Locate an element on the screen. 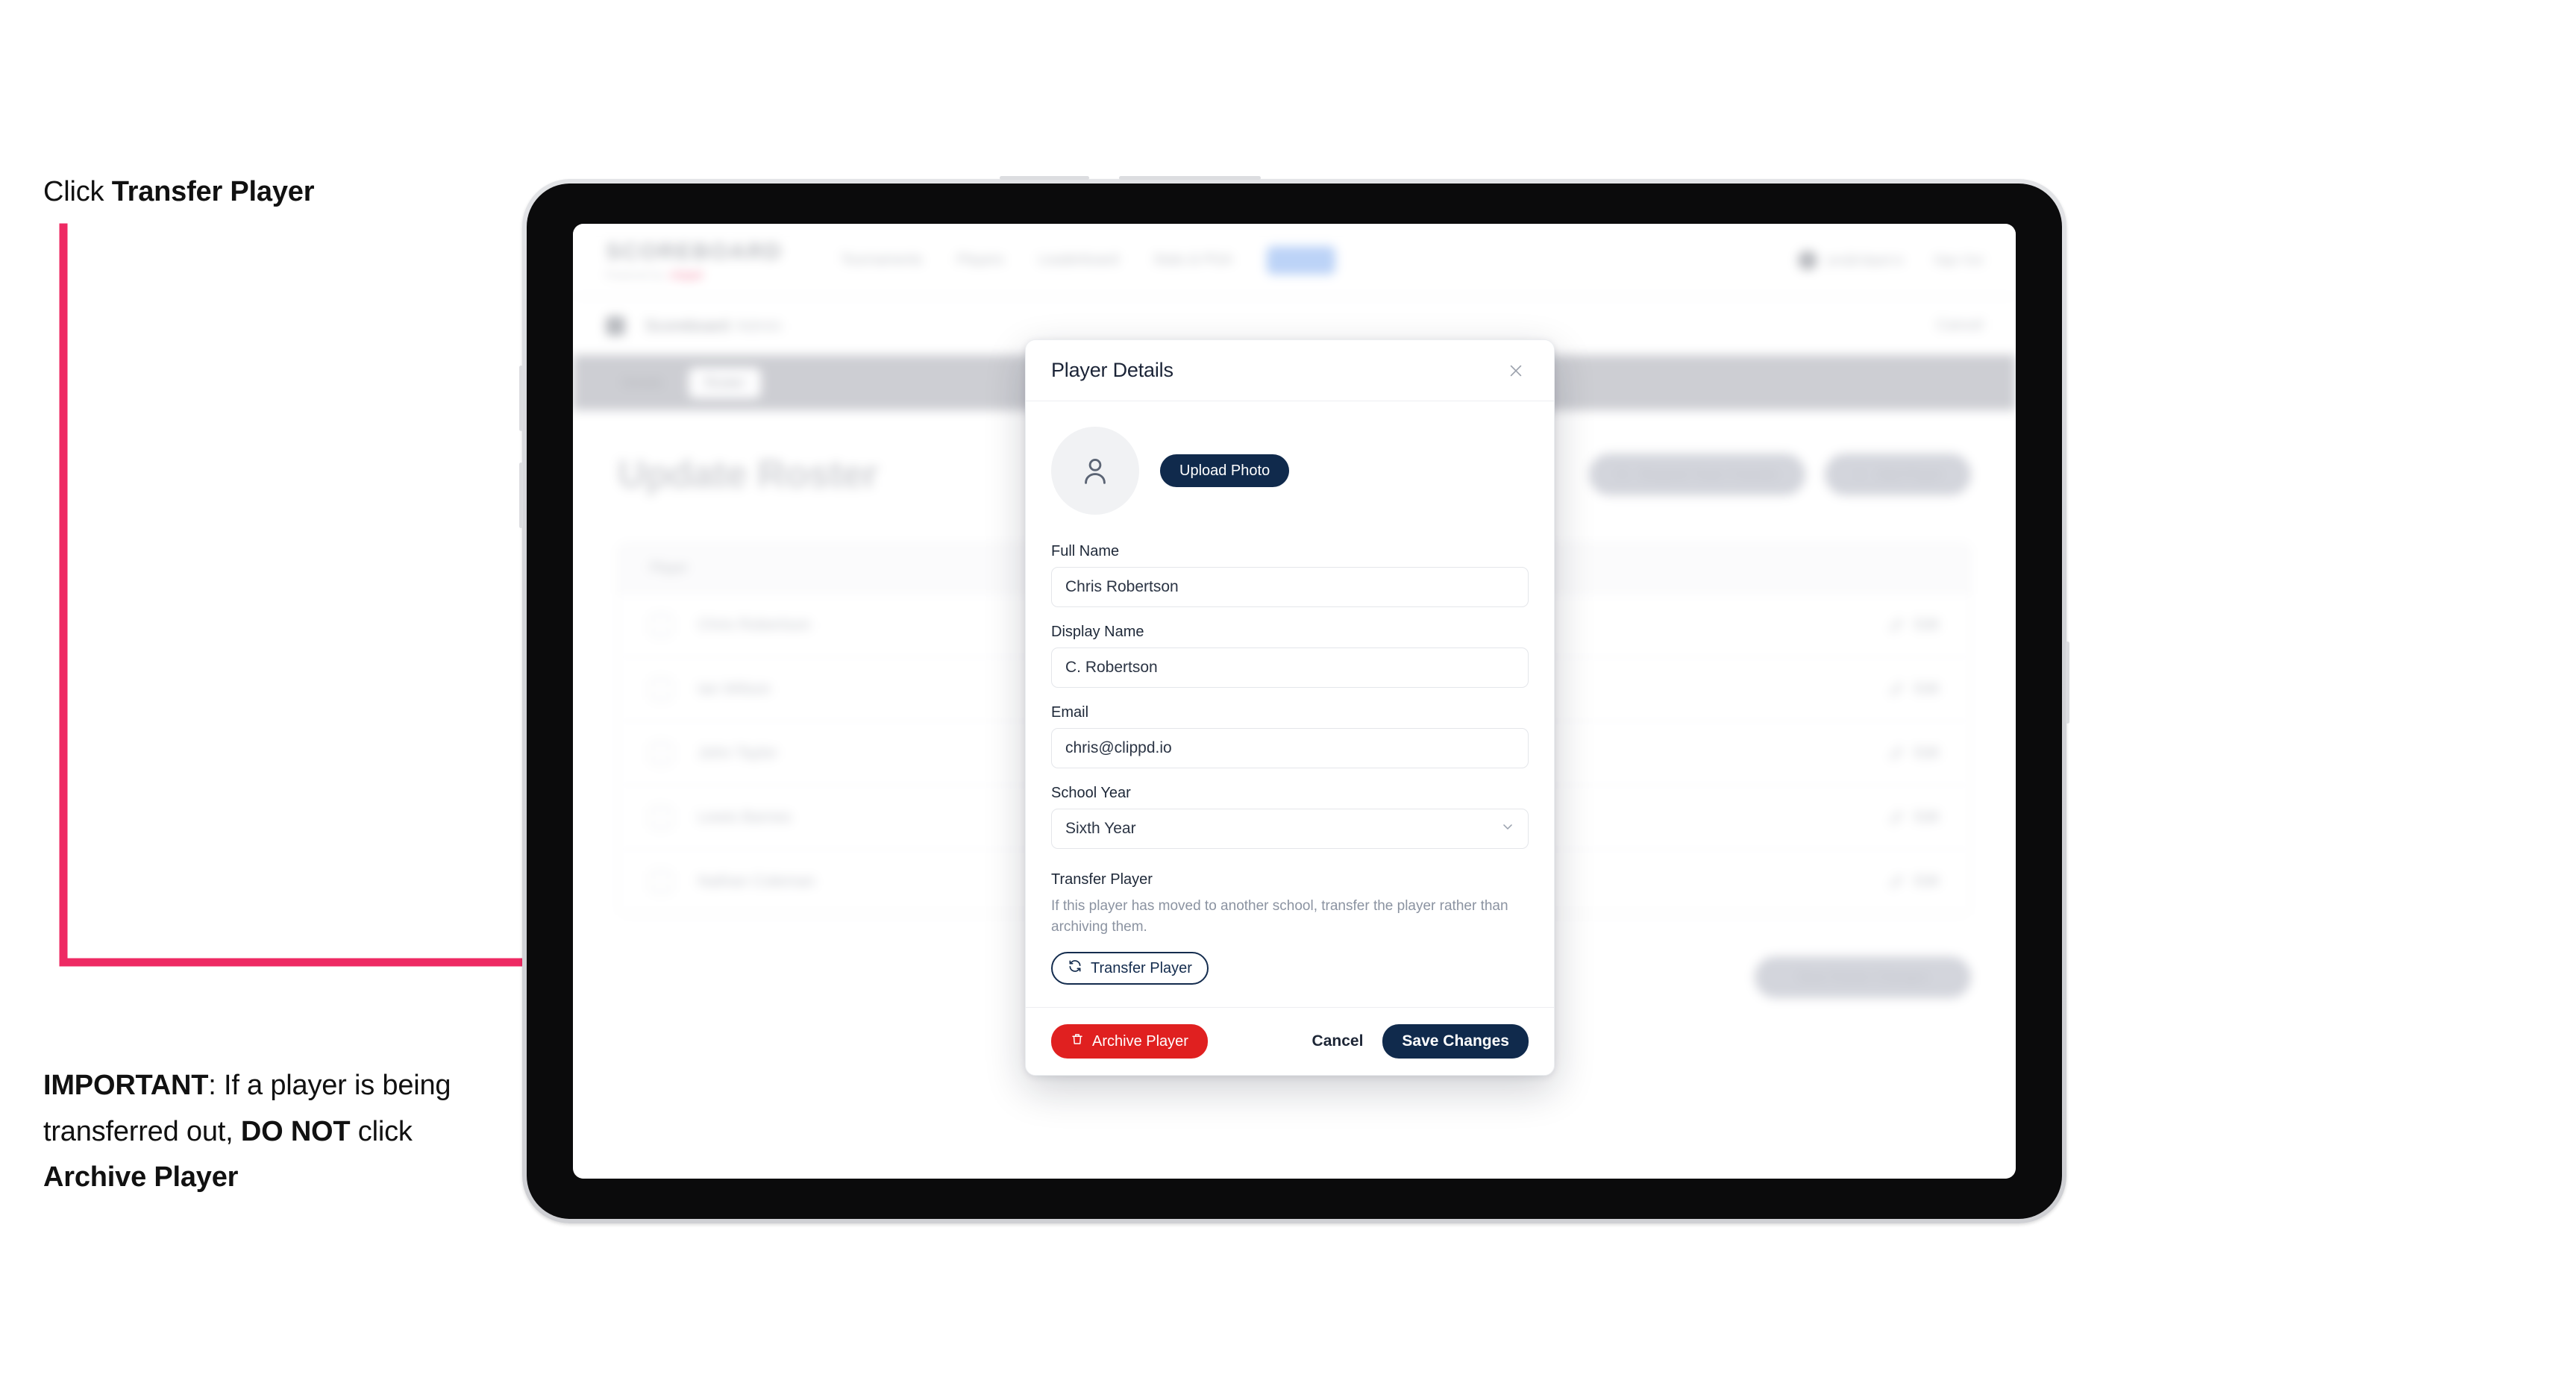  email-label: Email is located at coordinates (1070, 712).